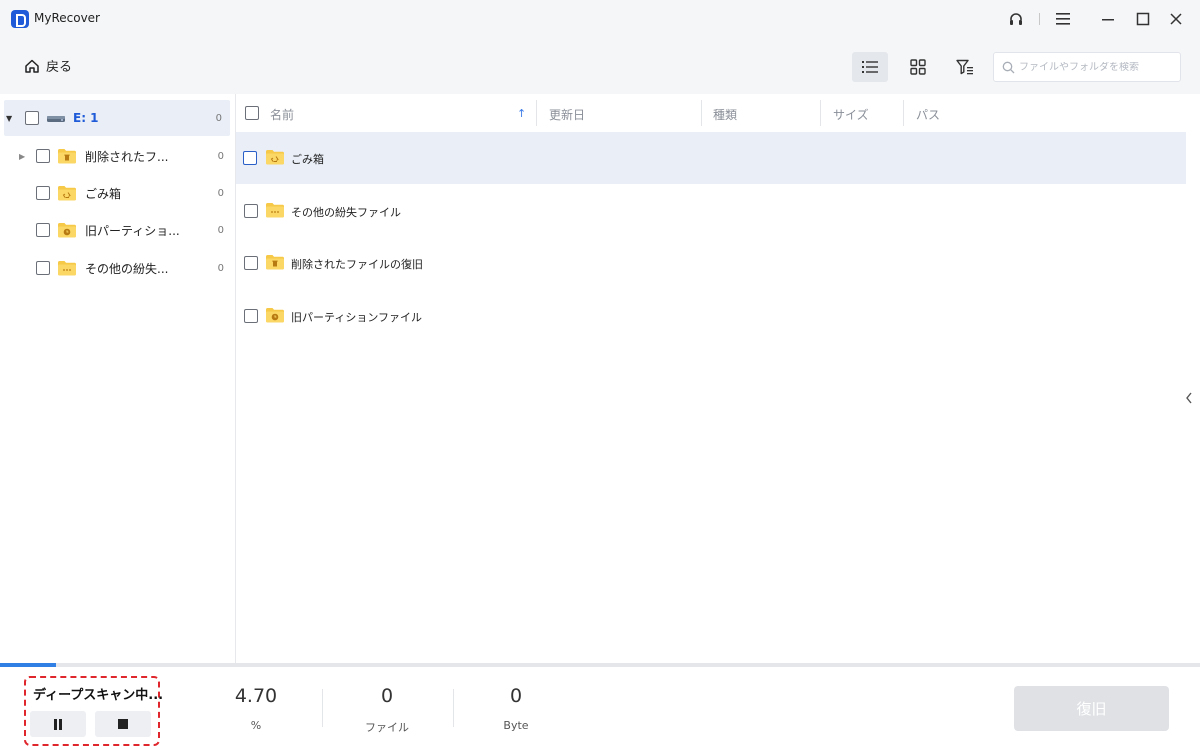 Image resolution: width=1200 pixels, height=750 pixels. Describe the element at coordinates (711, 264) in the screenshot. I see `table-row: 削除されたファイルの復旧` at that location.